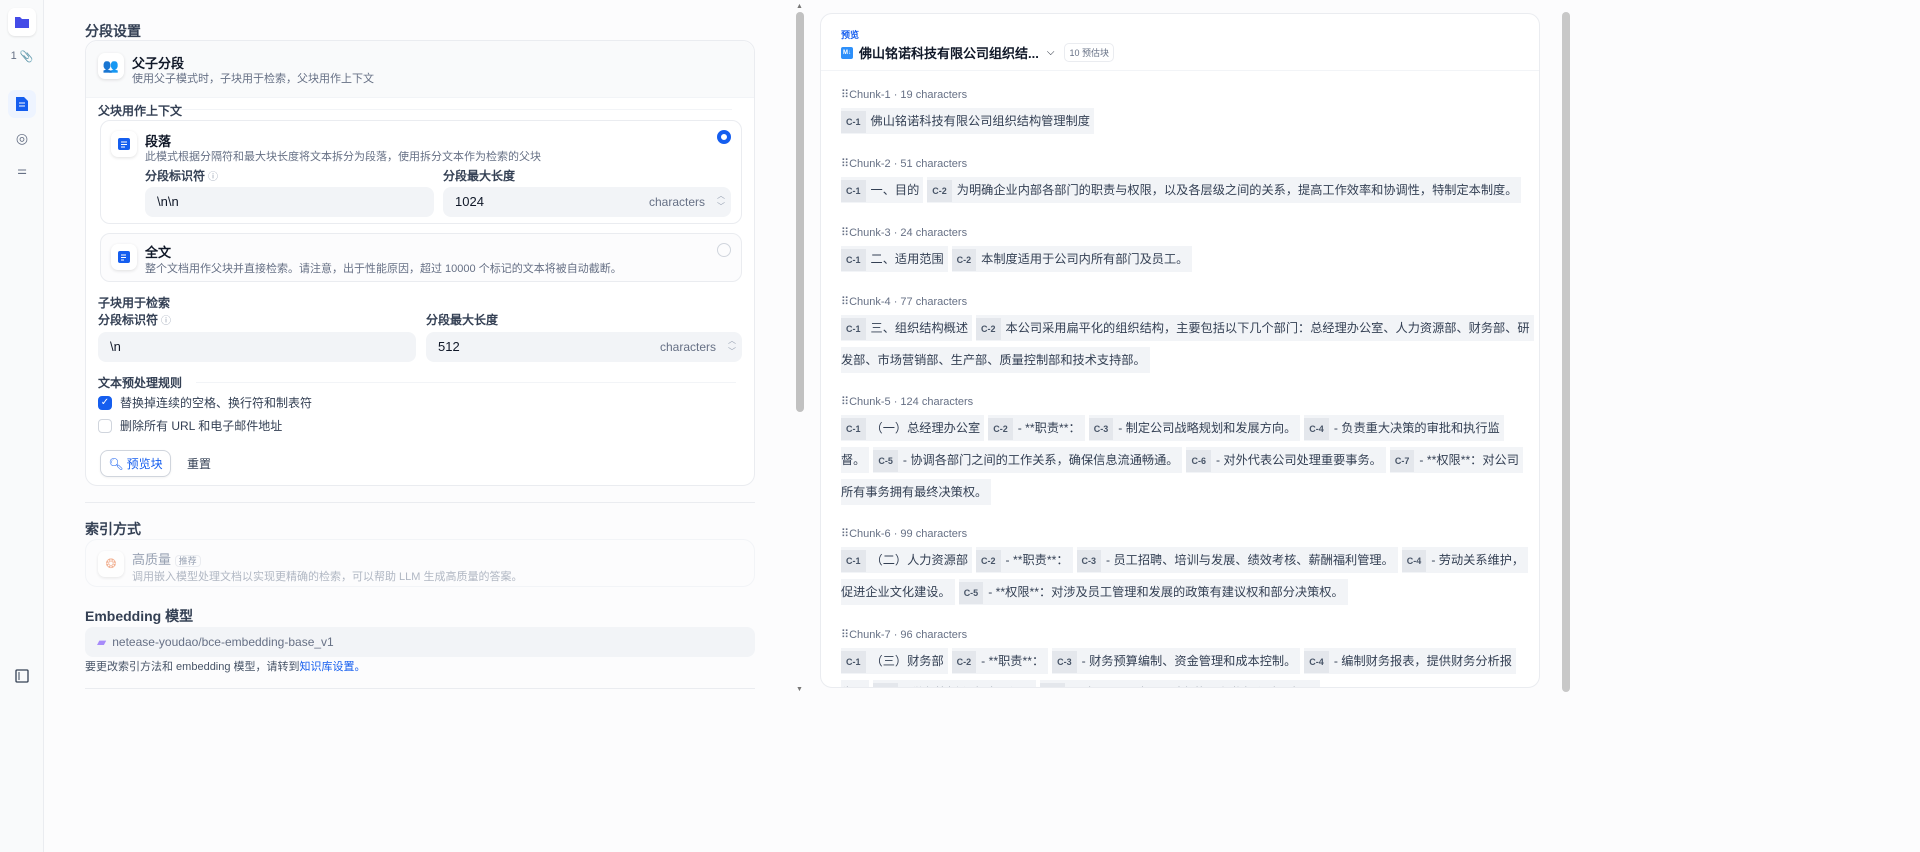  What do you see at coordinates (1176, 661) in the screenshot?
I see `child-chunk: C-3- 财务预算编制、资金管理和成本控制。` at bounding box center [1176, 661].